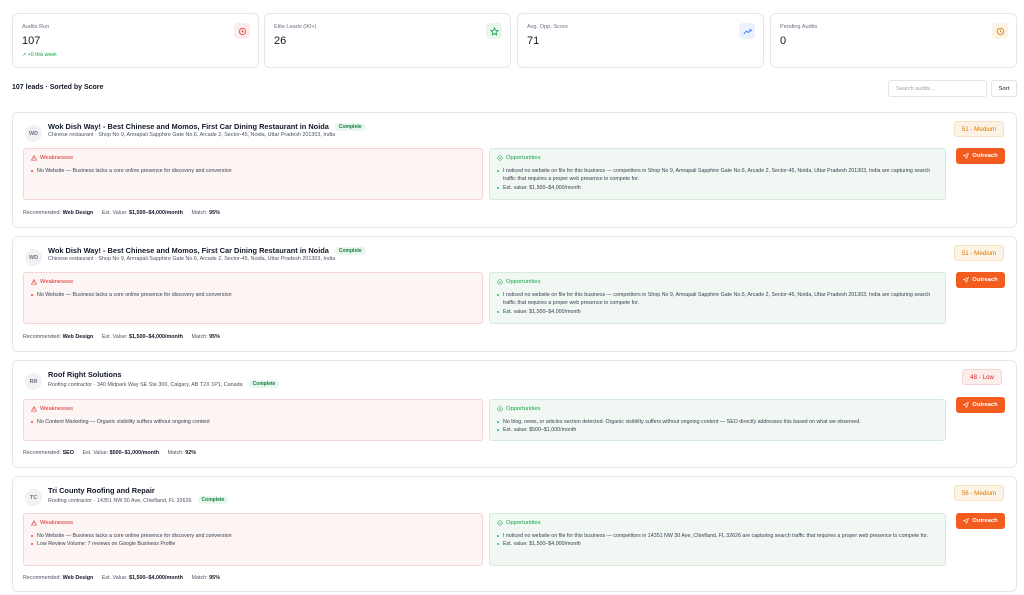 The height and width of the screenshot is (595, 1024). Describe the element at coordinates (783, 41) in the screenshot. I see `stat-value: 0` at that location.